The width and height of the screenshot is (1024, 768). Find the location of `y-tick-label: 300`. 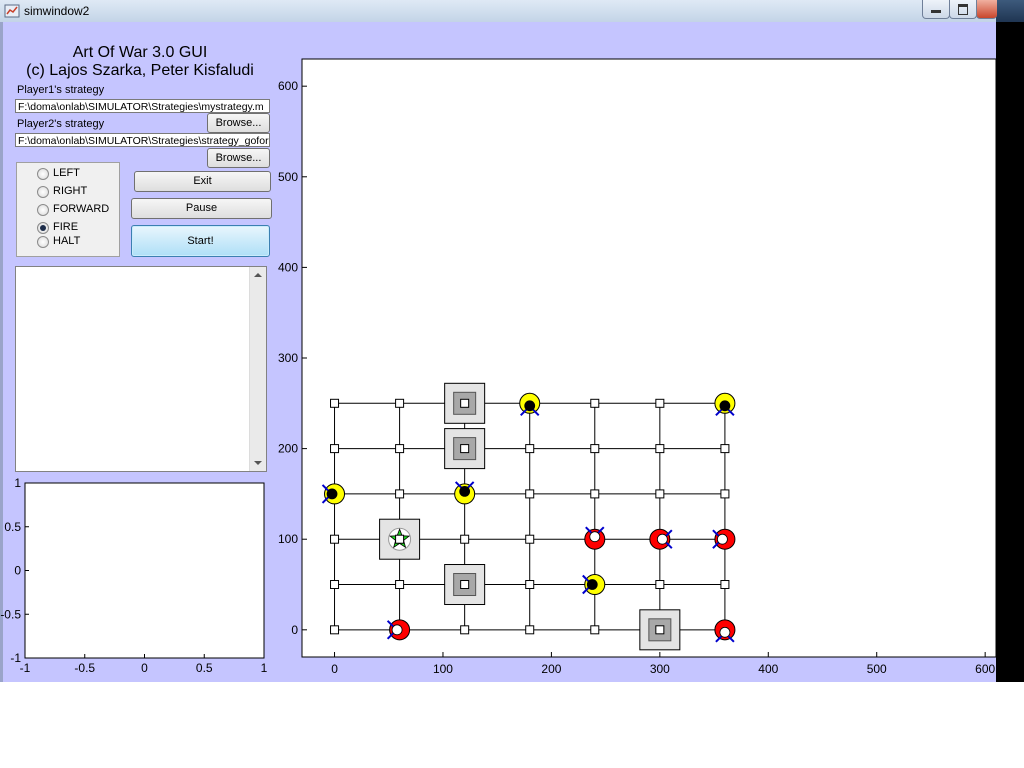

y-tick-label: 300 is located at coordinates (288, 358).